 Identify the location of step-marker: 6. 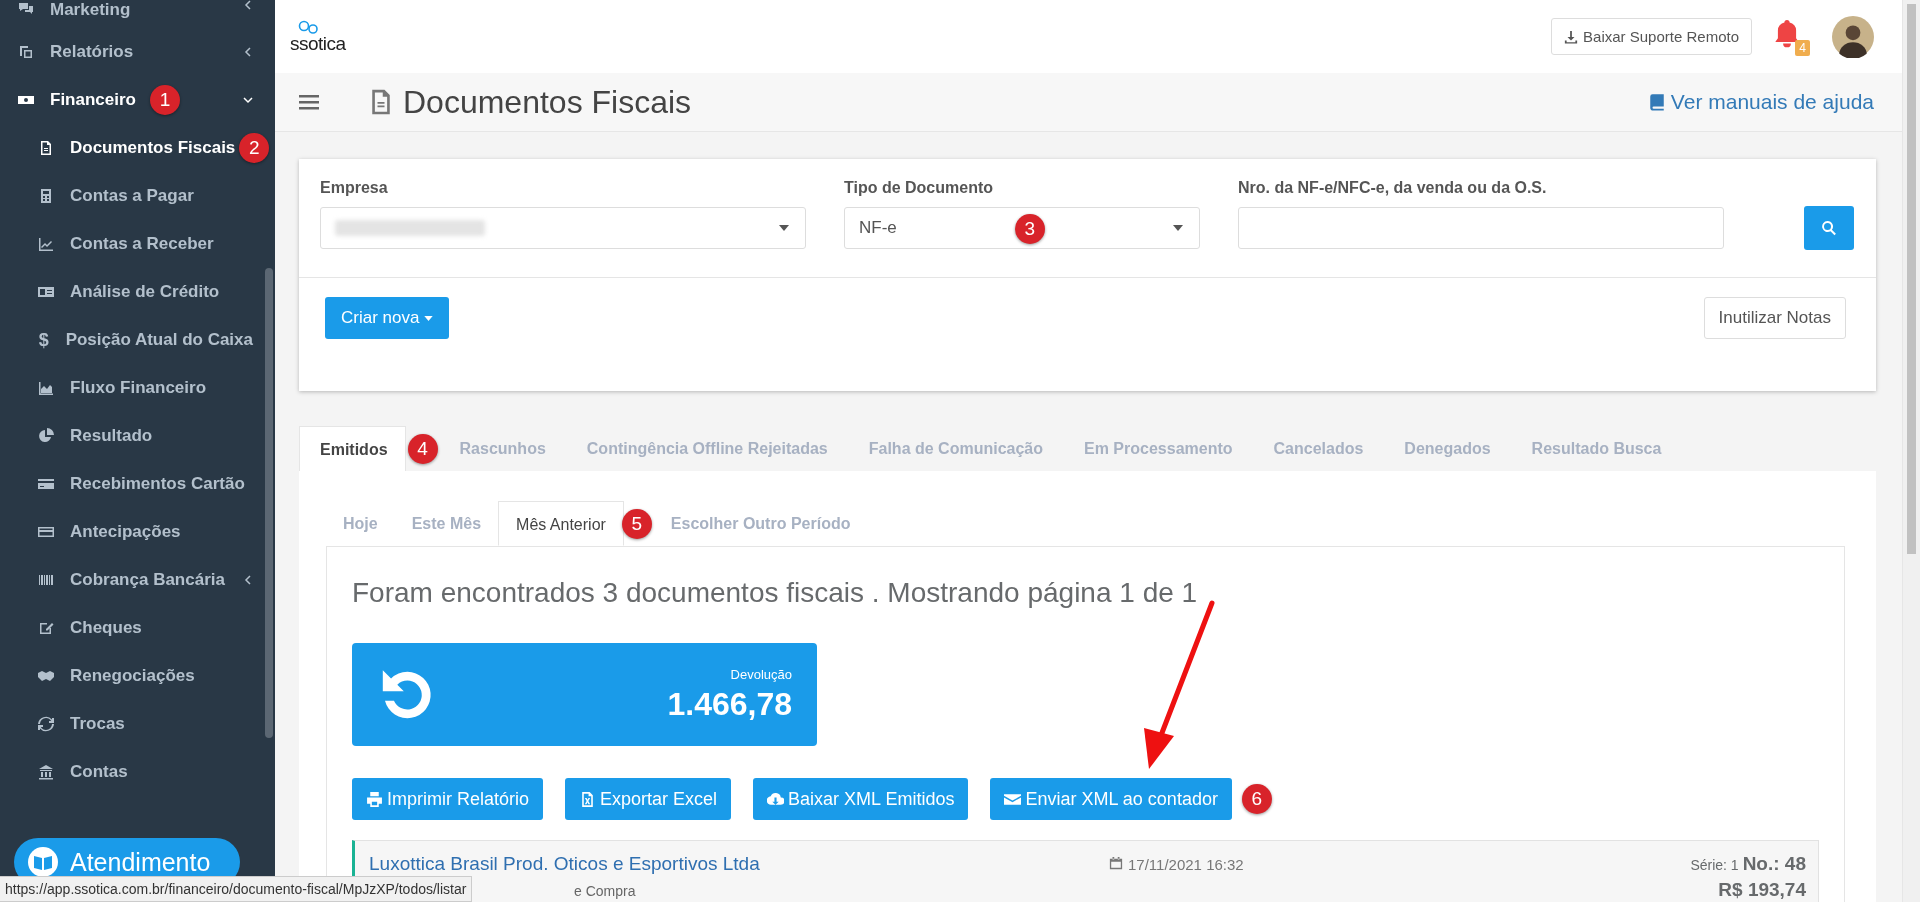
(1256, 799).